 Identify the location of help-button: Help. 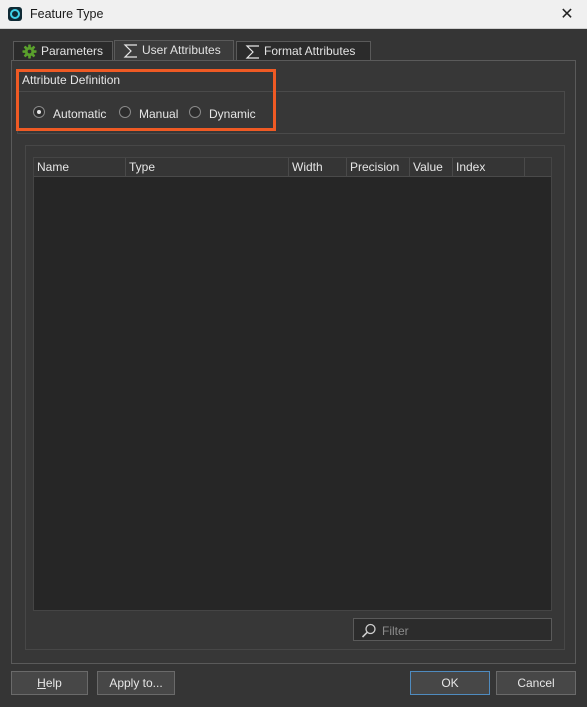
(49, 683).